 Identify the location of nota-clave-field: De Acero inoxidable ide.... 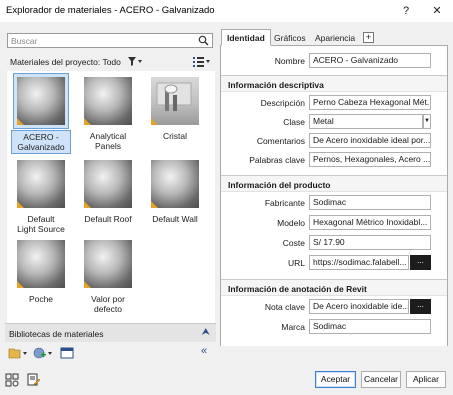
(359, 306).